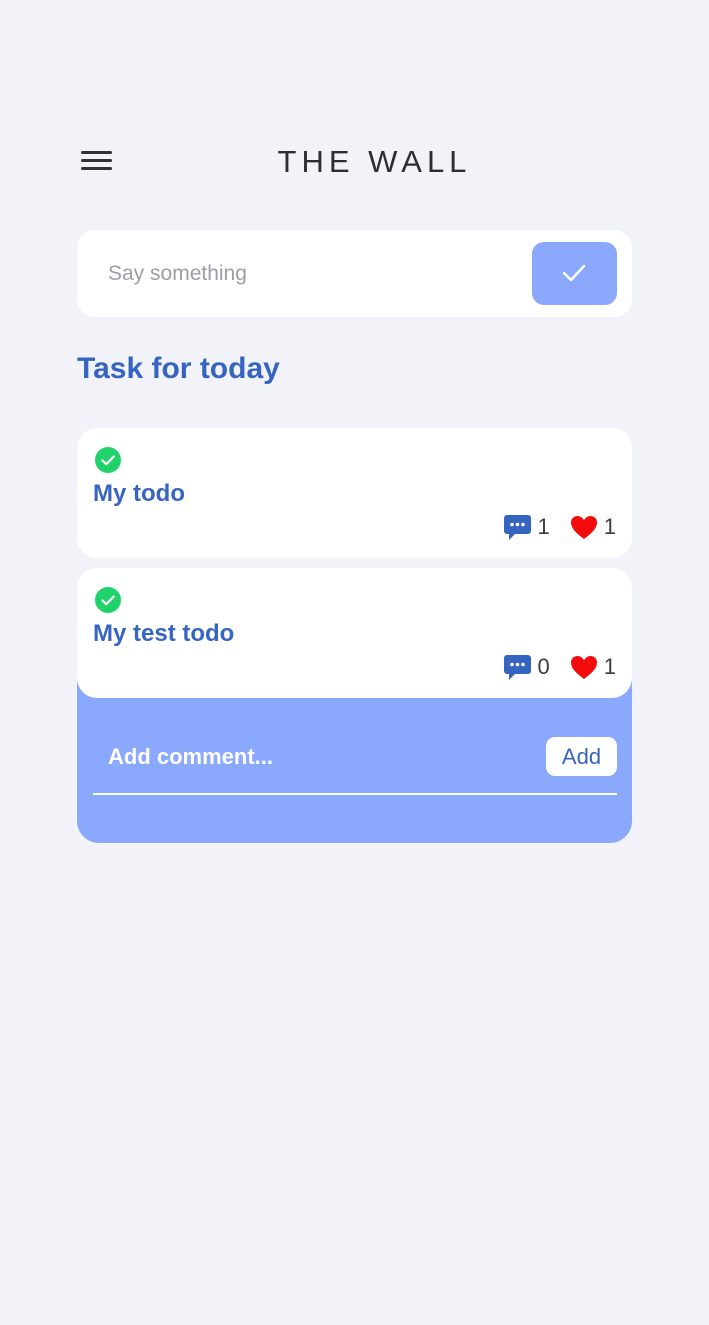 Image resolution: width=709 pixels, height=1325 pixels. I want to click on comment-count: 0, so click(543, 666).